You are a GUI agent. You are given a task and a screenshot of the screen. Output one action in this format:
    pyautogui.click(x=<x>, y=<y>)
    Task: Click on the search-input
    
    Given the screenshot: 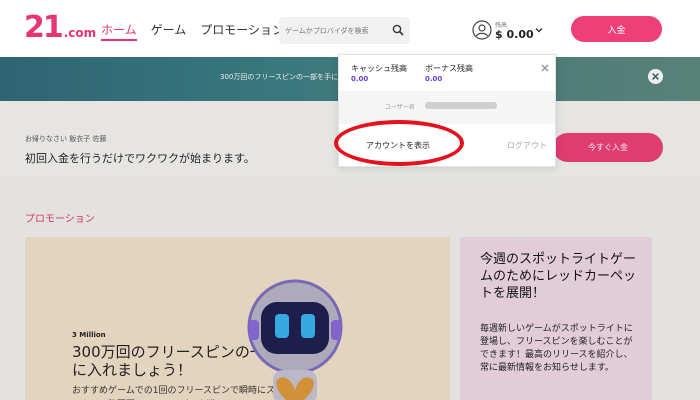 What is the action you would take?
    pyautogui.click(x=337, y=30)
    